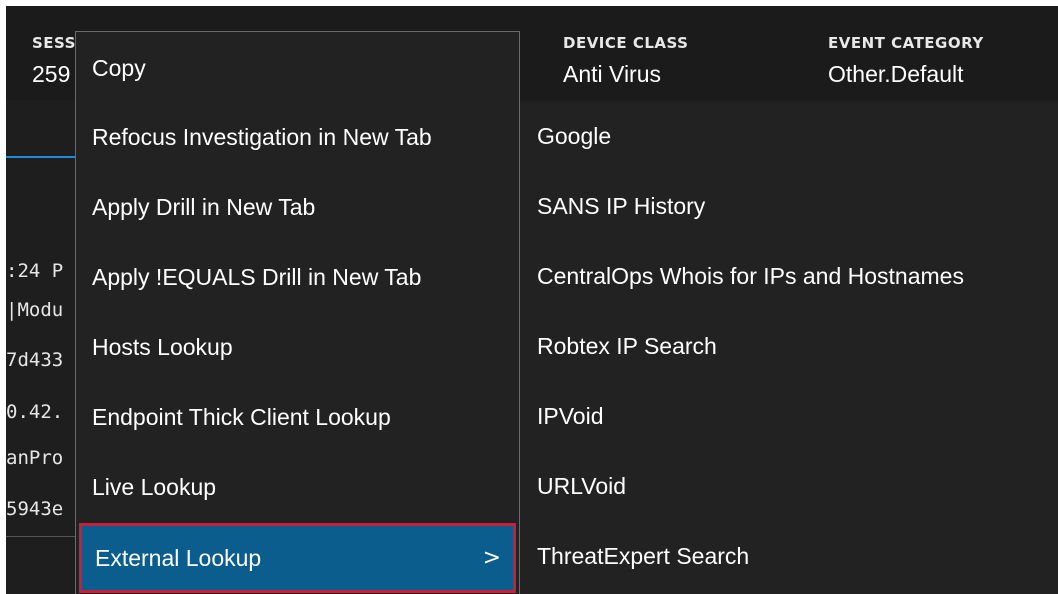 The image size is (1058, 594). What do you see at coordinates (789, 136) in the screenshot?
I see `submenu-item-google: Google` at bounding box center [789, 136].